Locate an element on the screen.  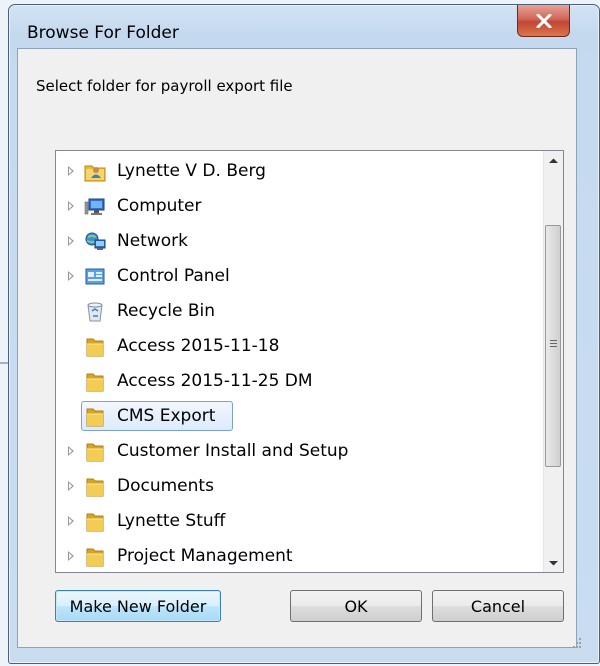
tree-item-label: Control Panel is located at coordinates (173, 276).